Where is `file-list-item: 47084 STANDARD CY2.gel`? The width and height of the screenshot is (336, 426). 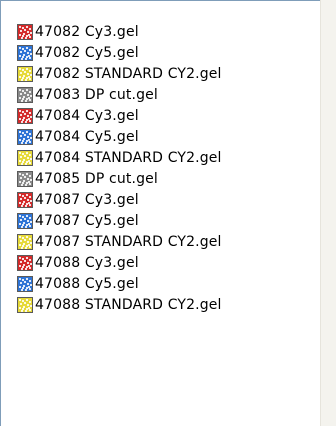
file-list-item: 47084 STANDARD CY2.gel is located at coordinates (168, 157).